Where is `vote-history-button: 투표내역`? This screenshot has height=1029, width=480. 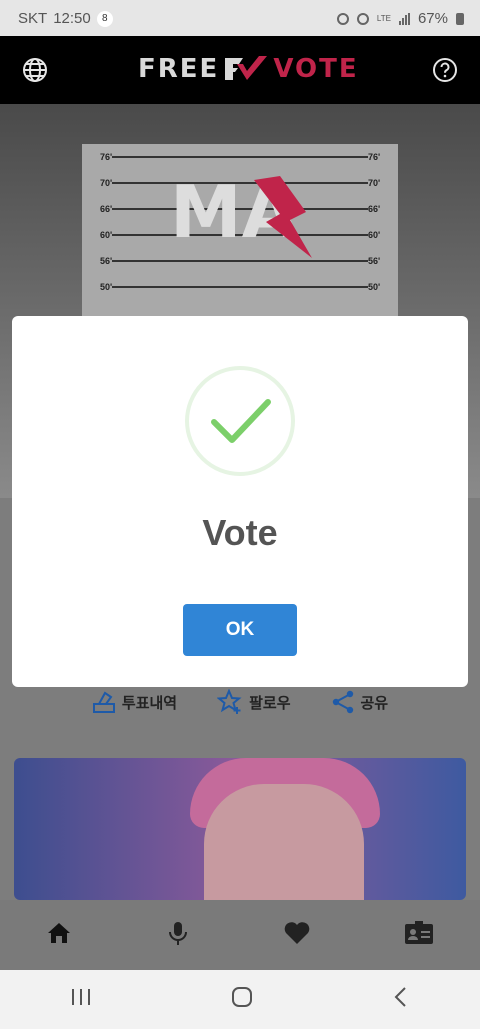 vote-history-button: 투표내역 is located at coordinates (134, 702).